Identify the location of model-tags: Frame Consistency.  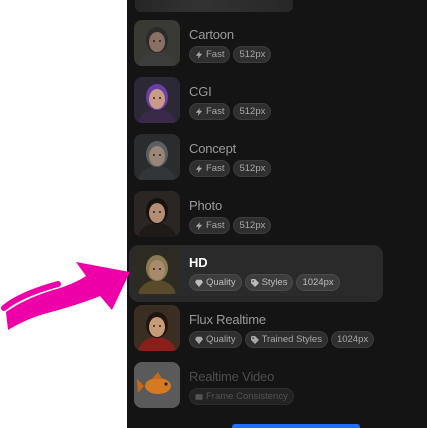
(241, 396).